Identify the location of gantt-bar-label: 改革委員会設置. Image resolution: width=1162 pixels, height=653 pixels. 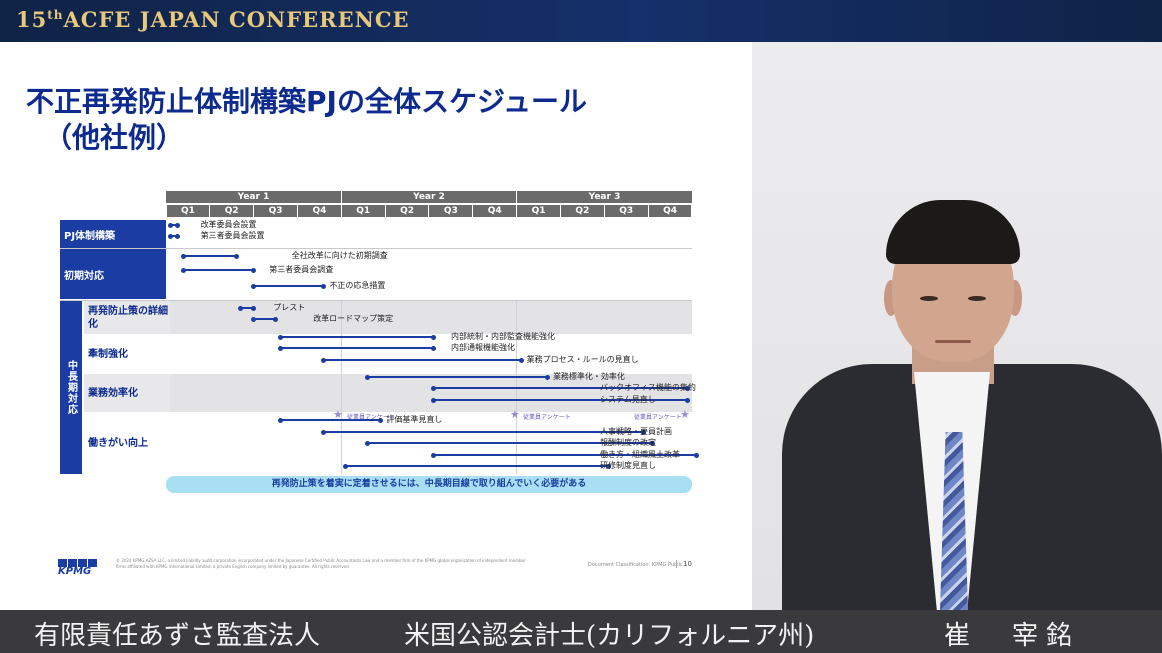
(228, 224).